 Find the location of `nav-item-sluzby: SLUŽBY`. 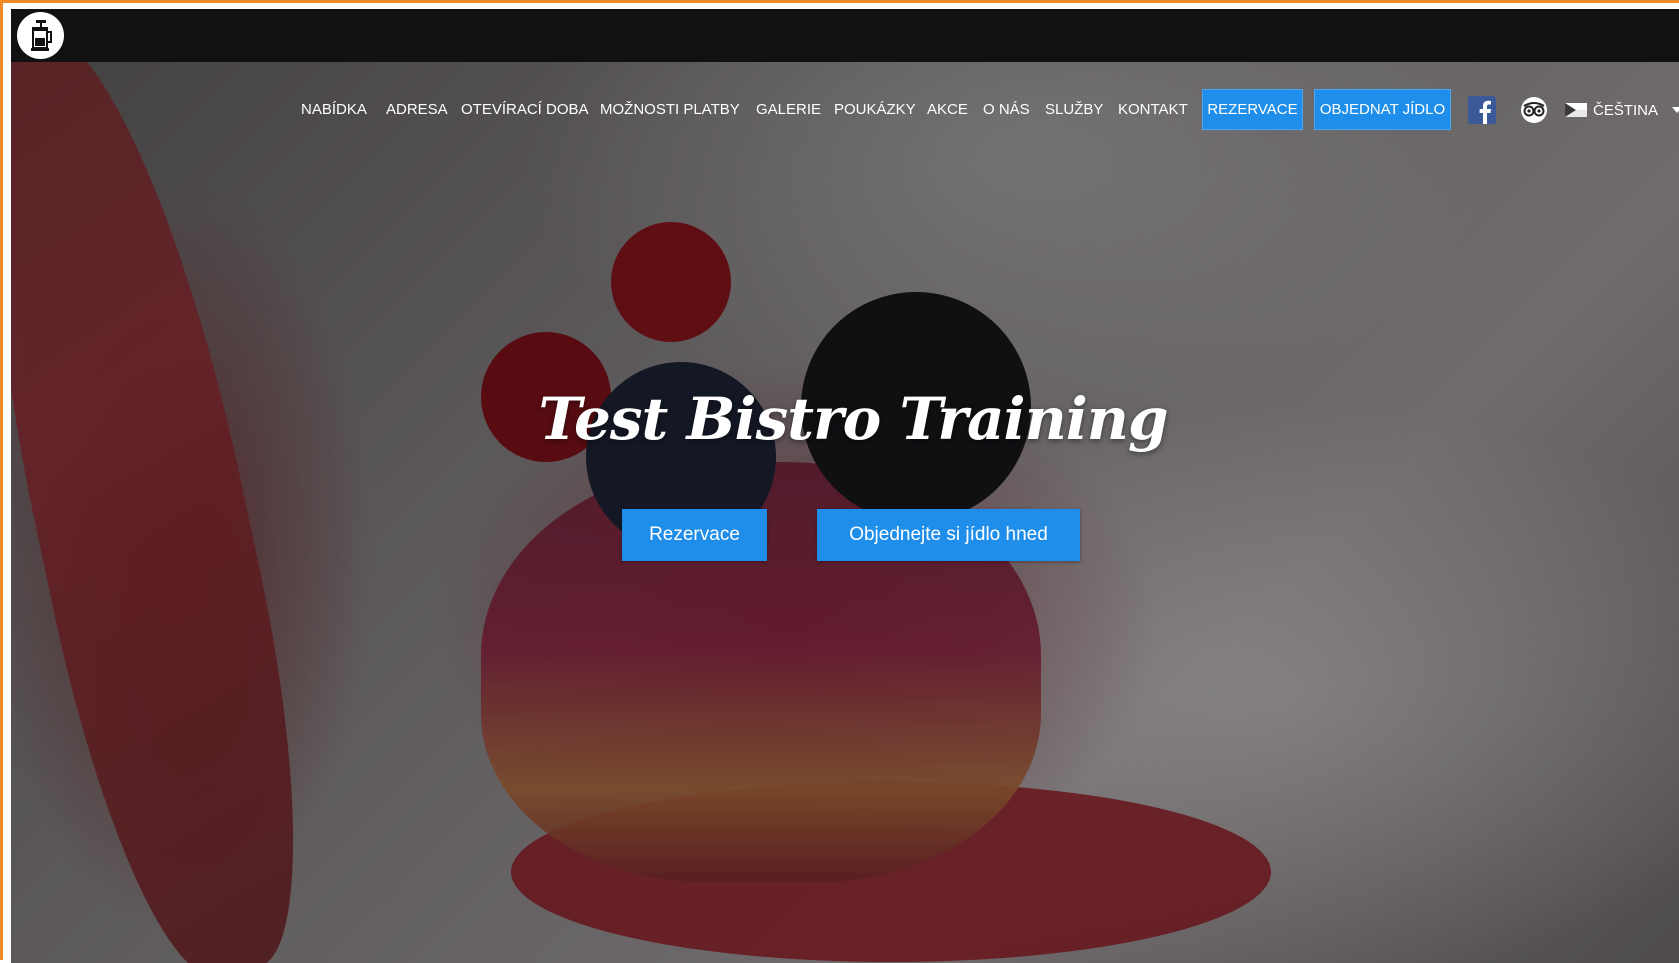

nav-item-sluzby: SLUŽBY is located at coordinates (1074, 110).